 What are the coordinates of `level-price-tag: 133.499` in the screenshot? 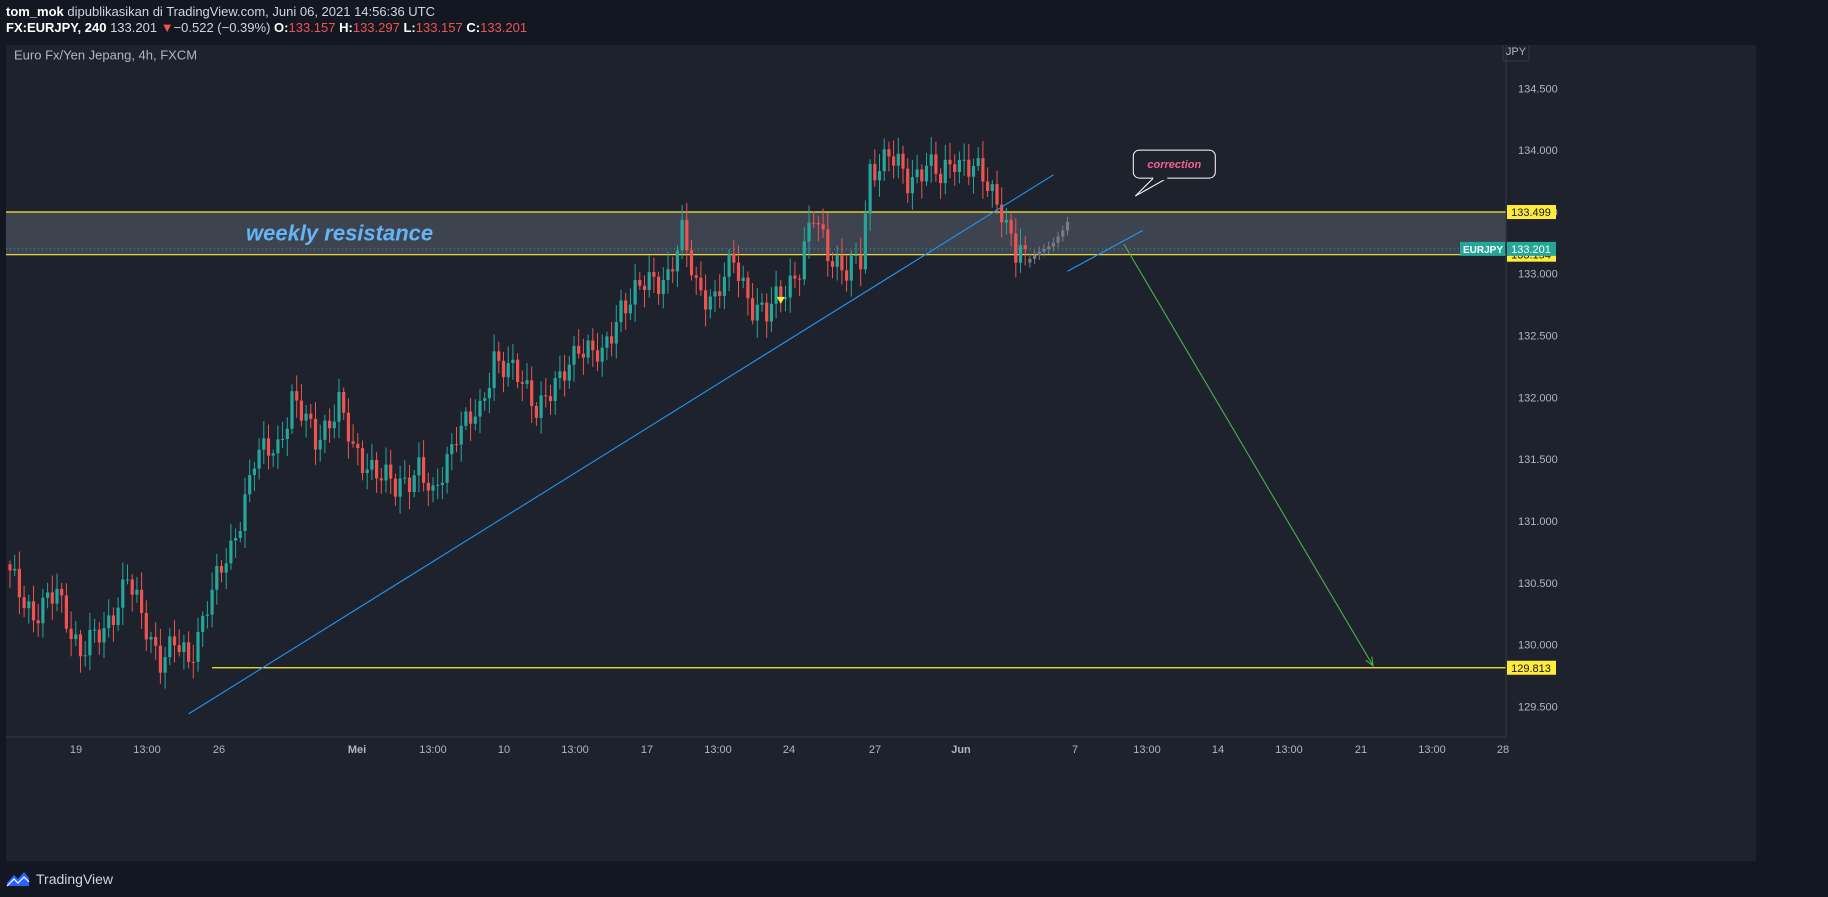 It's located at (1531, 213).